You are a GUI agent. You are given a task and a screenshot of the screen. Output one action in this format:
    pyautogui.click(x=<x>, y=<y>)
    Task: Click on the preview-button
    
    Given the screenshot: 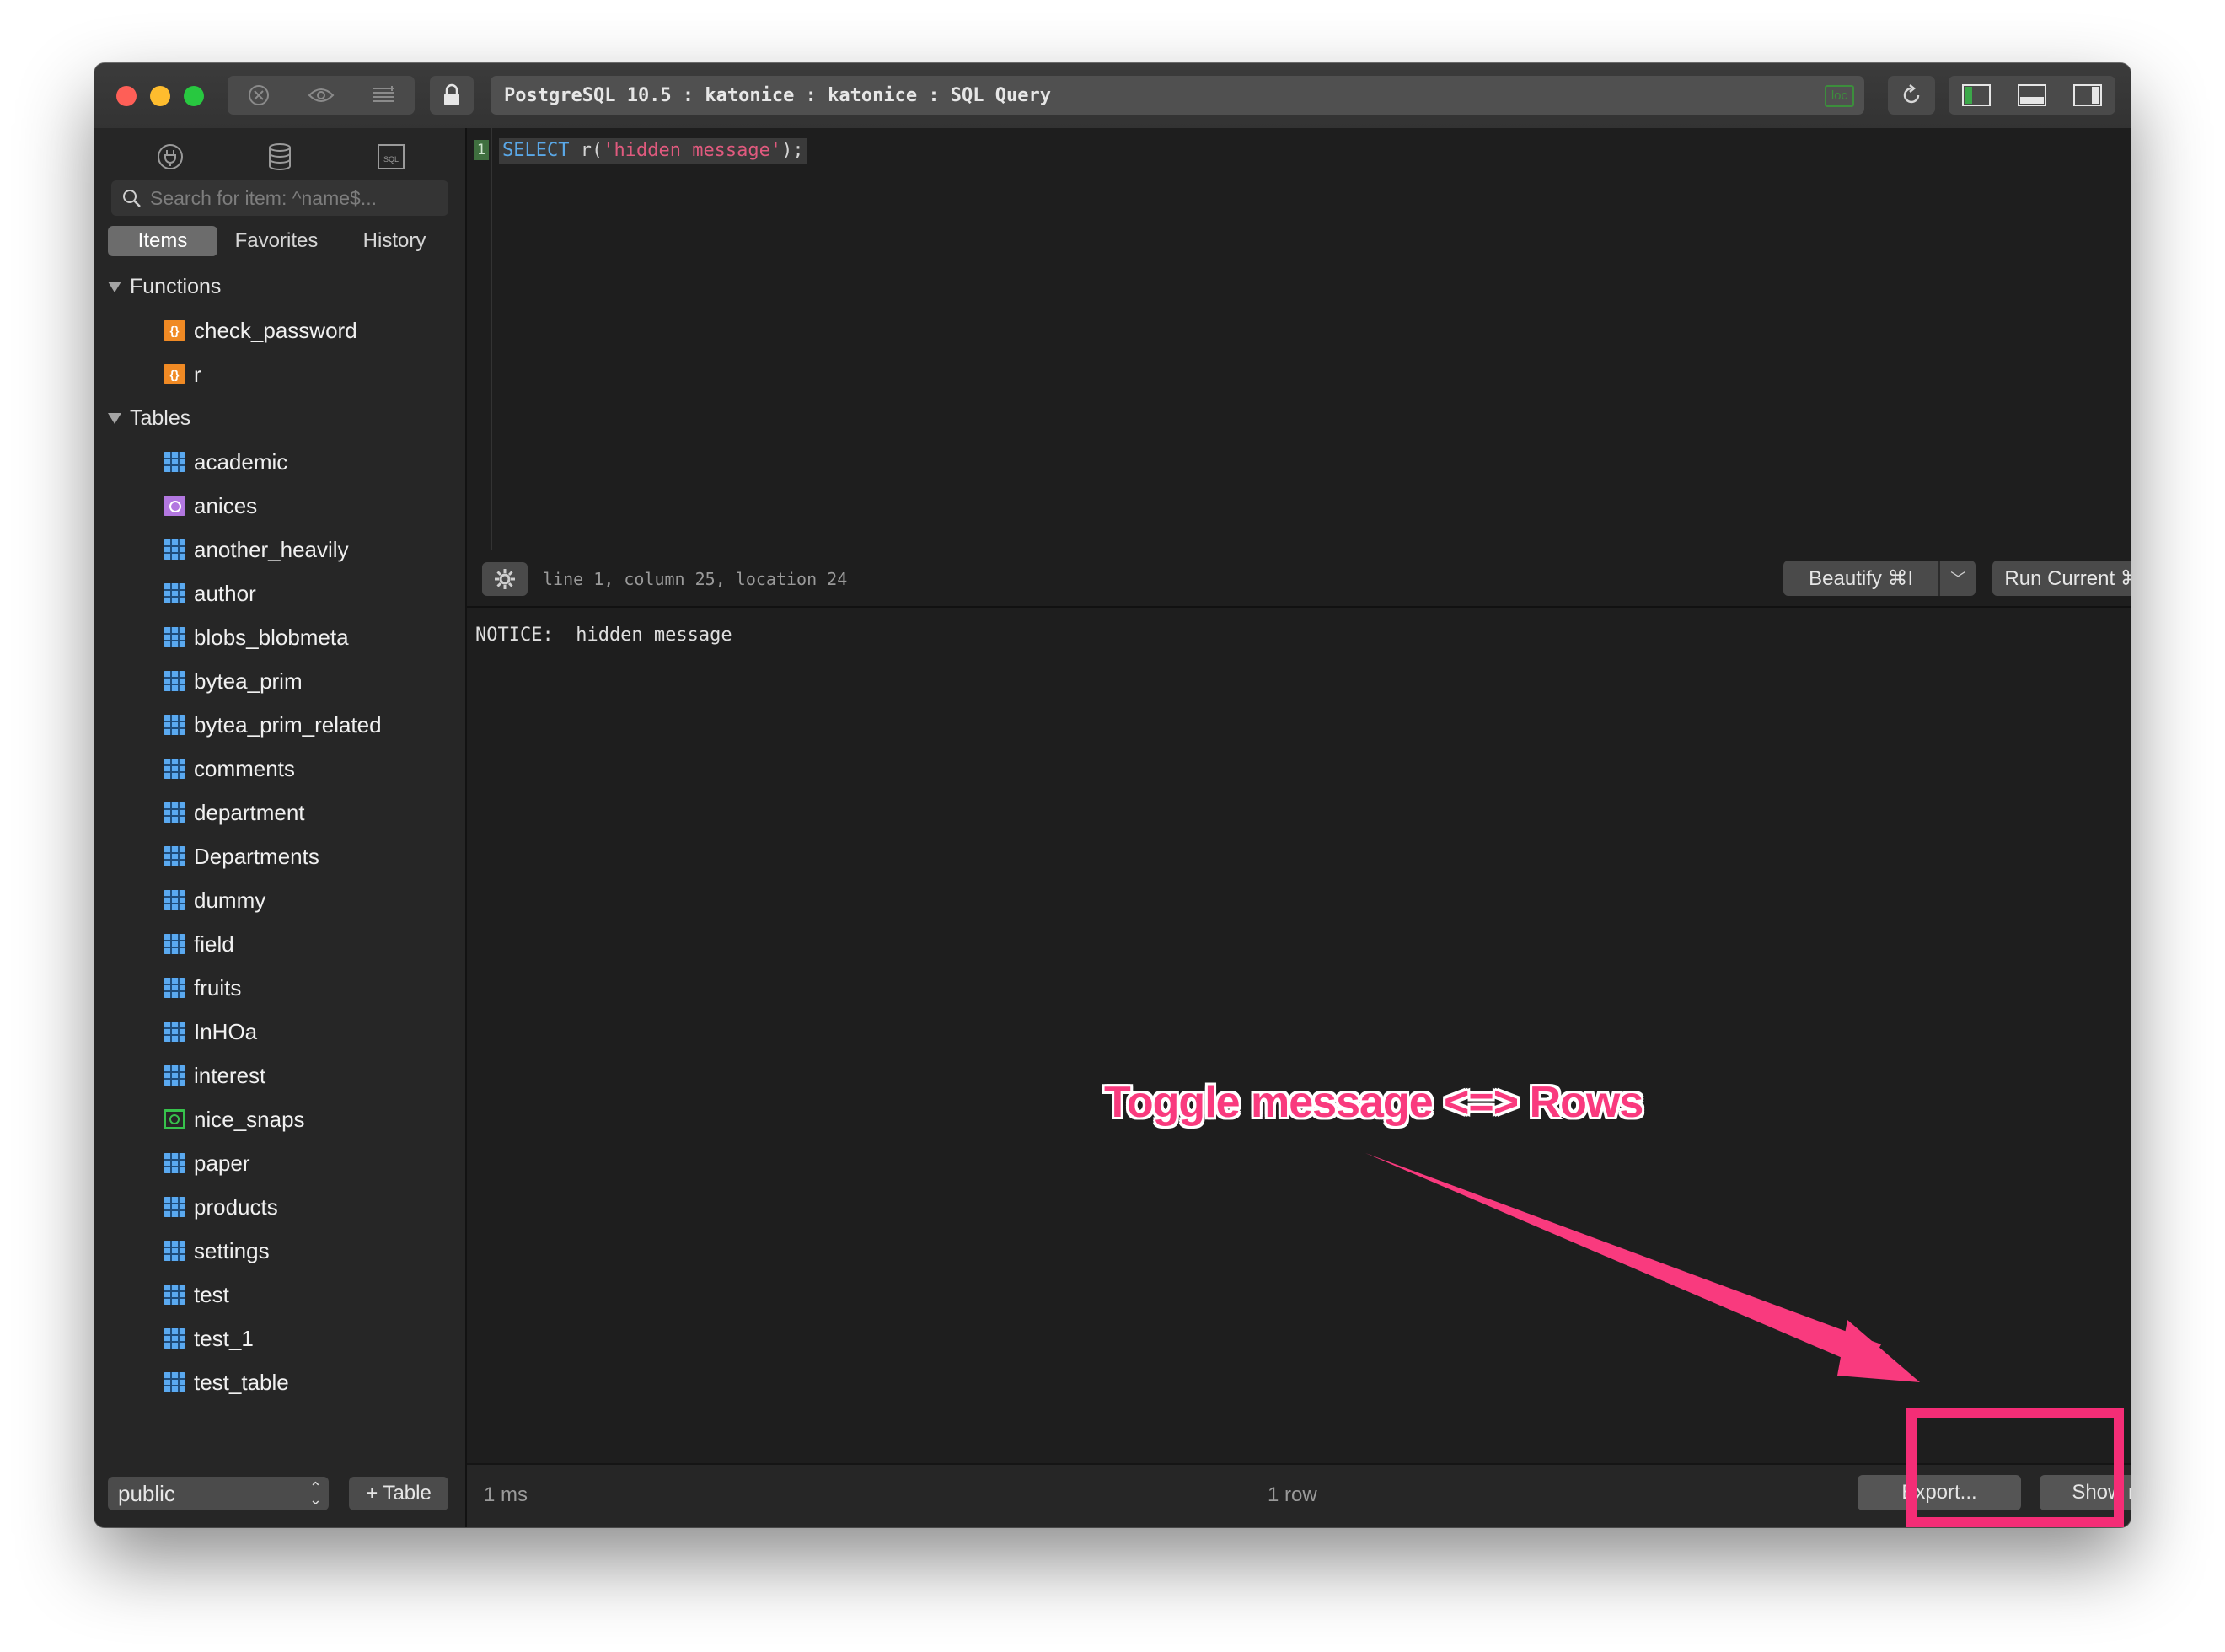 What is the action you would take?
    pyautogui.click(x=321, y=95)
    